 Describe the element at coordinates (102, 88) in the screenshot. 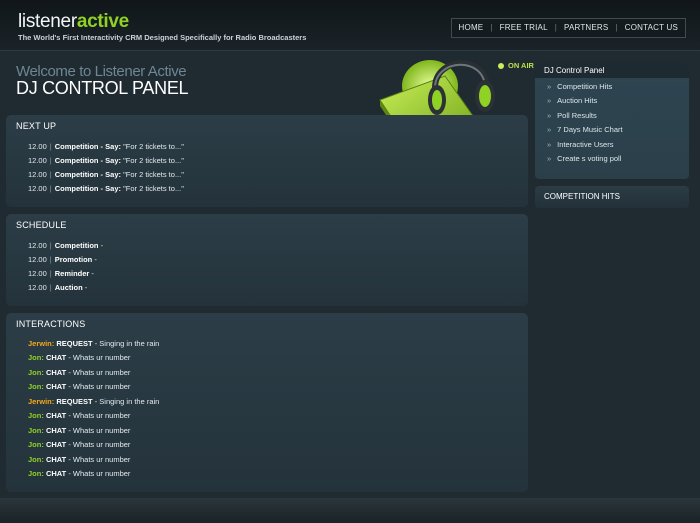

I see `page-title: DJ CONTROL PANEL` at that location.